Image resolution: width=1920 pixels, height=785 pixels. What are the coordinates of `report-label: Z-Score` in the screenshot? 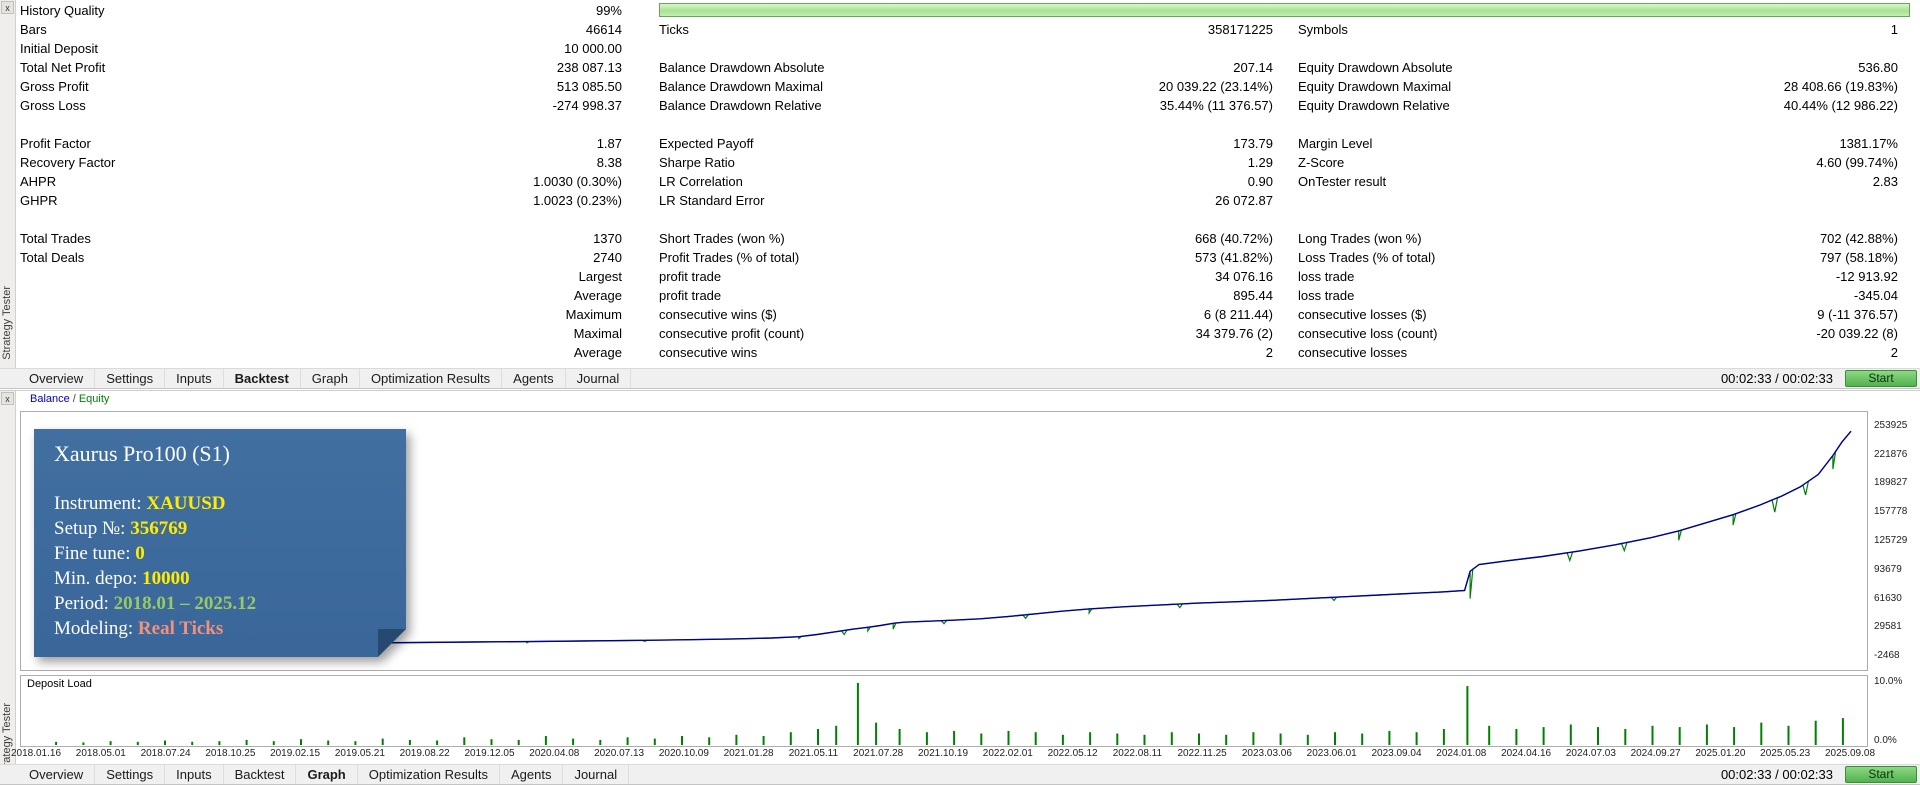 It's located at (1321, 162).